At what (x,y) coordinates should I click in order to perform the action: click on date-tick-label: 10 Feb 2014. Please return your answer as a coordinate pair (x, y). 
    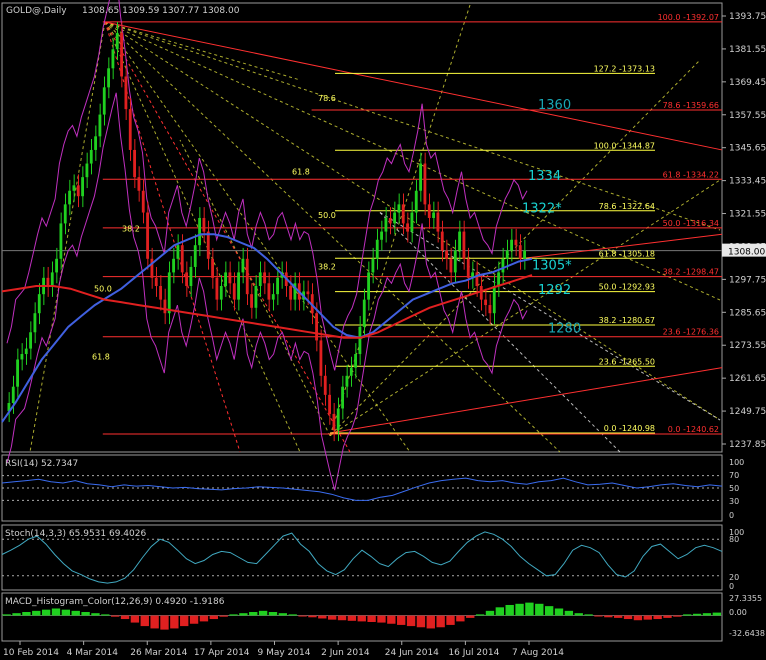
    Looking at the image, I should click on (31, 653).